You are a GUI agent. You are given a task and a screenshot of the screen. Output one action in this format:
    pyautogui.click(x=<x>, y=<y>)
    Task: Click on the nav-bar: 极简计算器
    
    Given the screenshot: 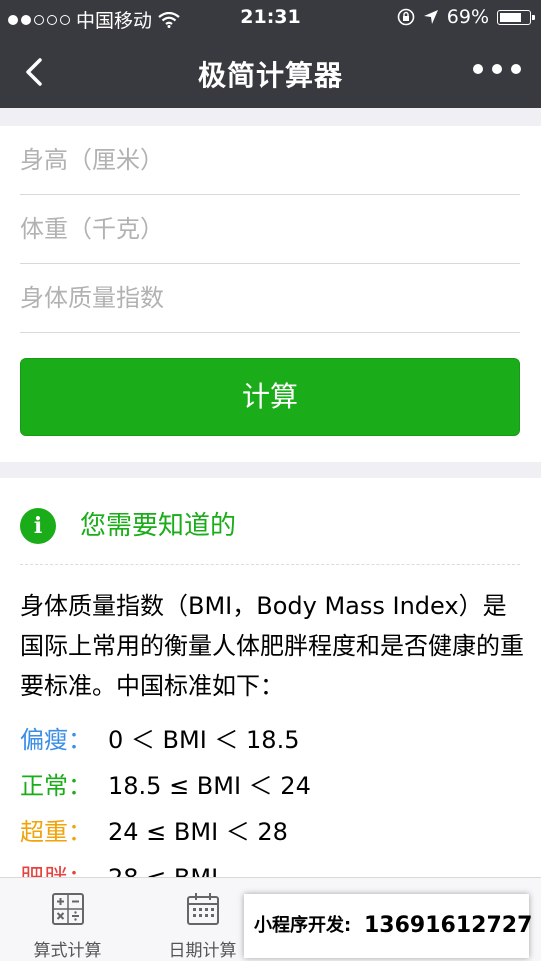 What is the action you would take?
    pyautogui.click(x=270, y=72)
    